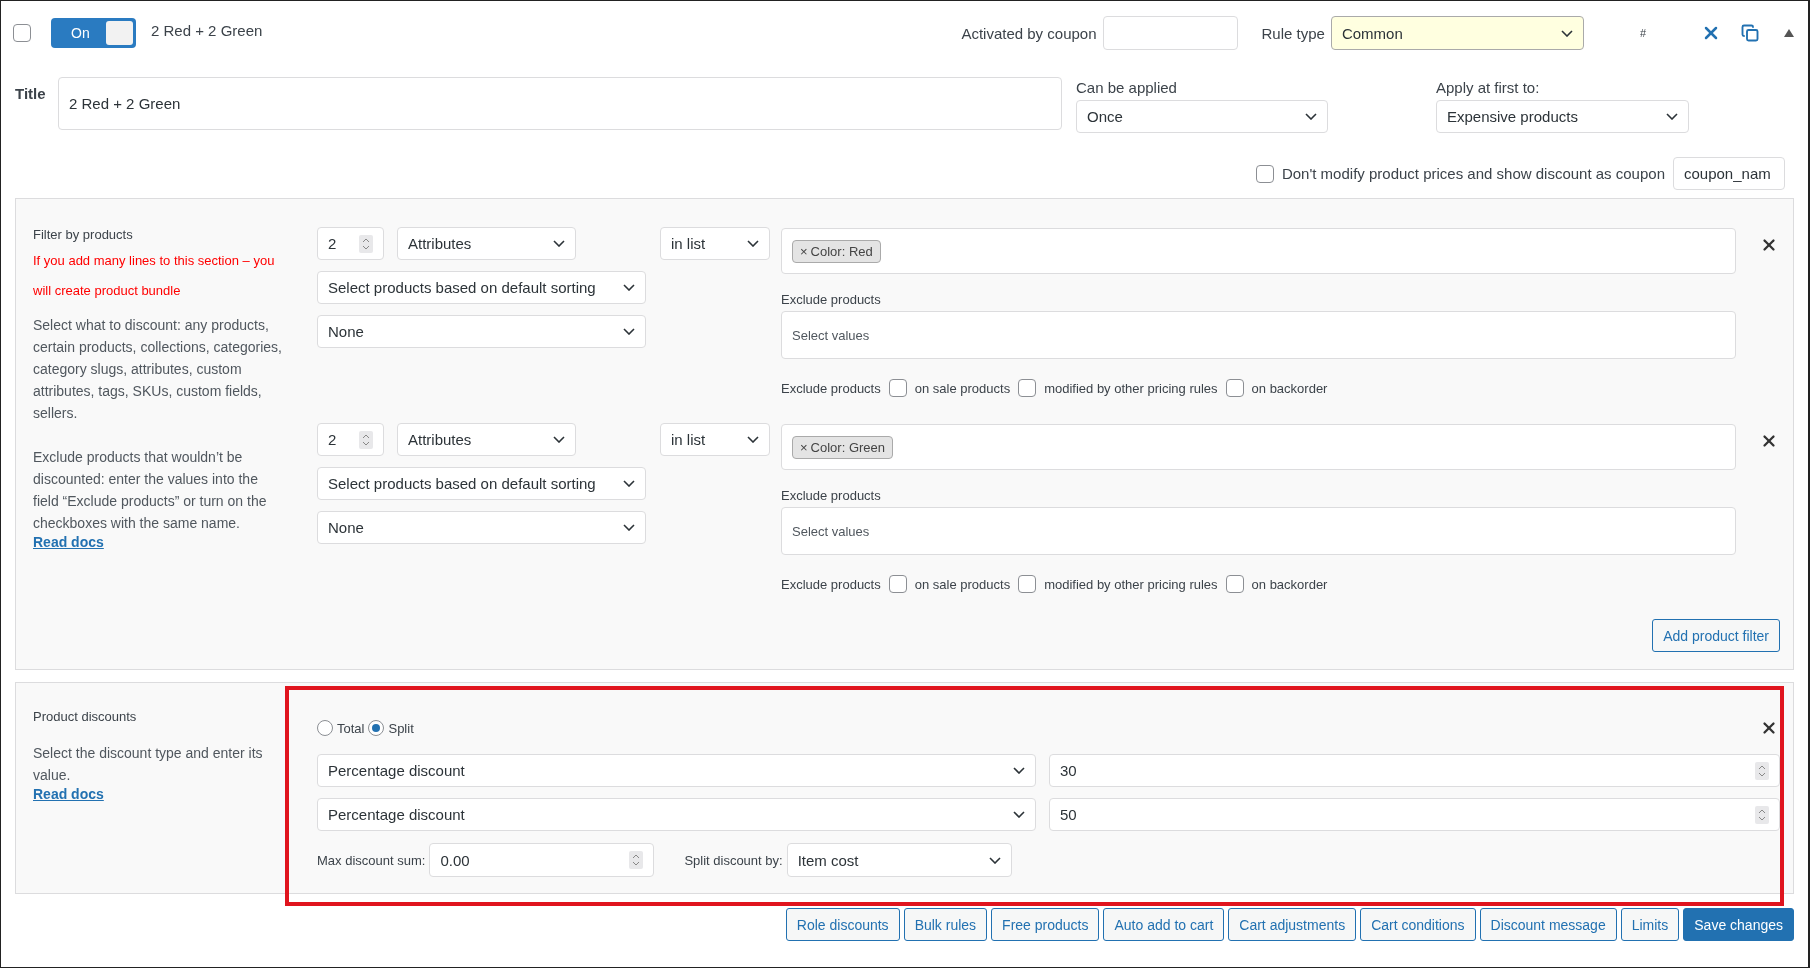 The height and width of the screenshot is (968, 1810). What do you see at coordinates (83, 234) in the screenshot?
I see `section-heading: Filter by products` at bounding box center [83, 234].